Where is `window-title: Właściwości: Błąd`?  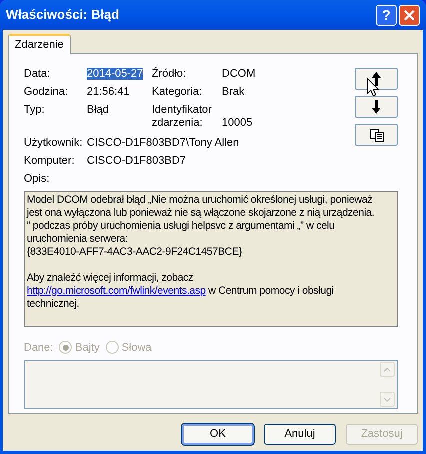
window-title: Właściwości: Błąd is located at coordinates (63, 15).